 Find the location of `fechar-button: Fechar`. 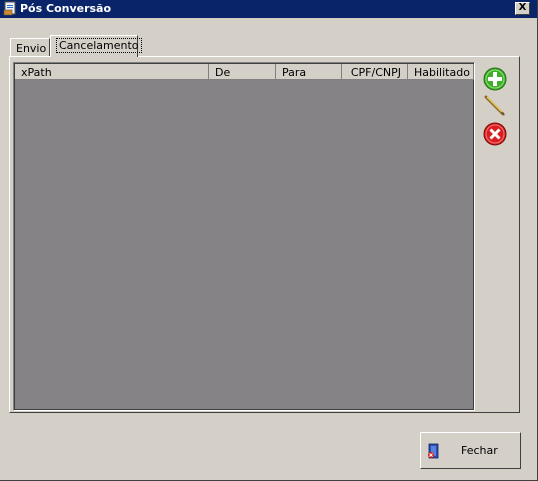

fechar-button: Fechar is located at coordinates (470, 450).